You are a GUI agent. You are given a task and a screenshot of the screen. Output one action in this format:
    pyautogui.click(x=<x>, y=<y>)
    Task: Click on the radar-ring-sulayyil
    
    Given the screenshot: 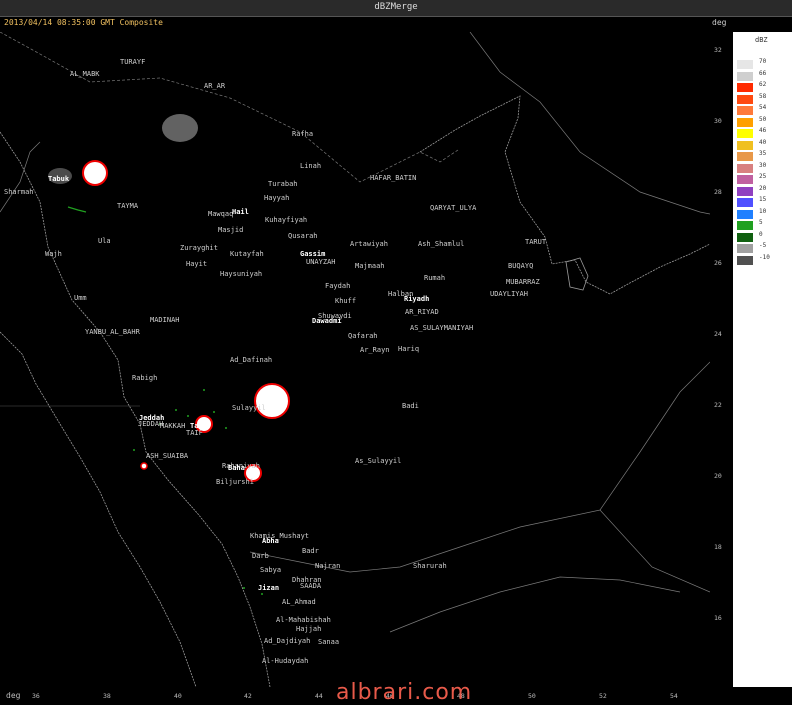 What is the action you would take?
    pyautogui.click(x=272, y=401)
    